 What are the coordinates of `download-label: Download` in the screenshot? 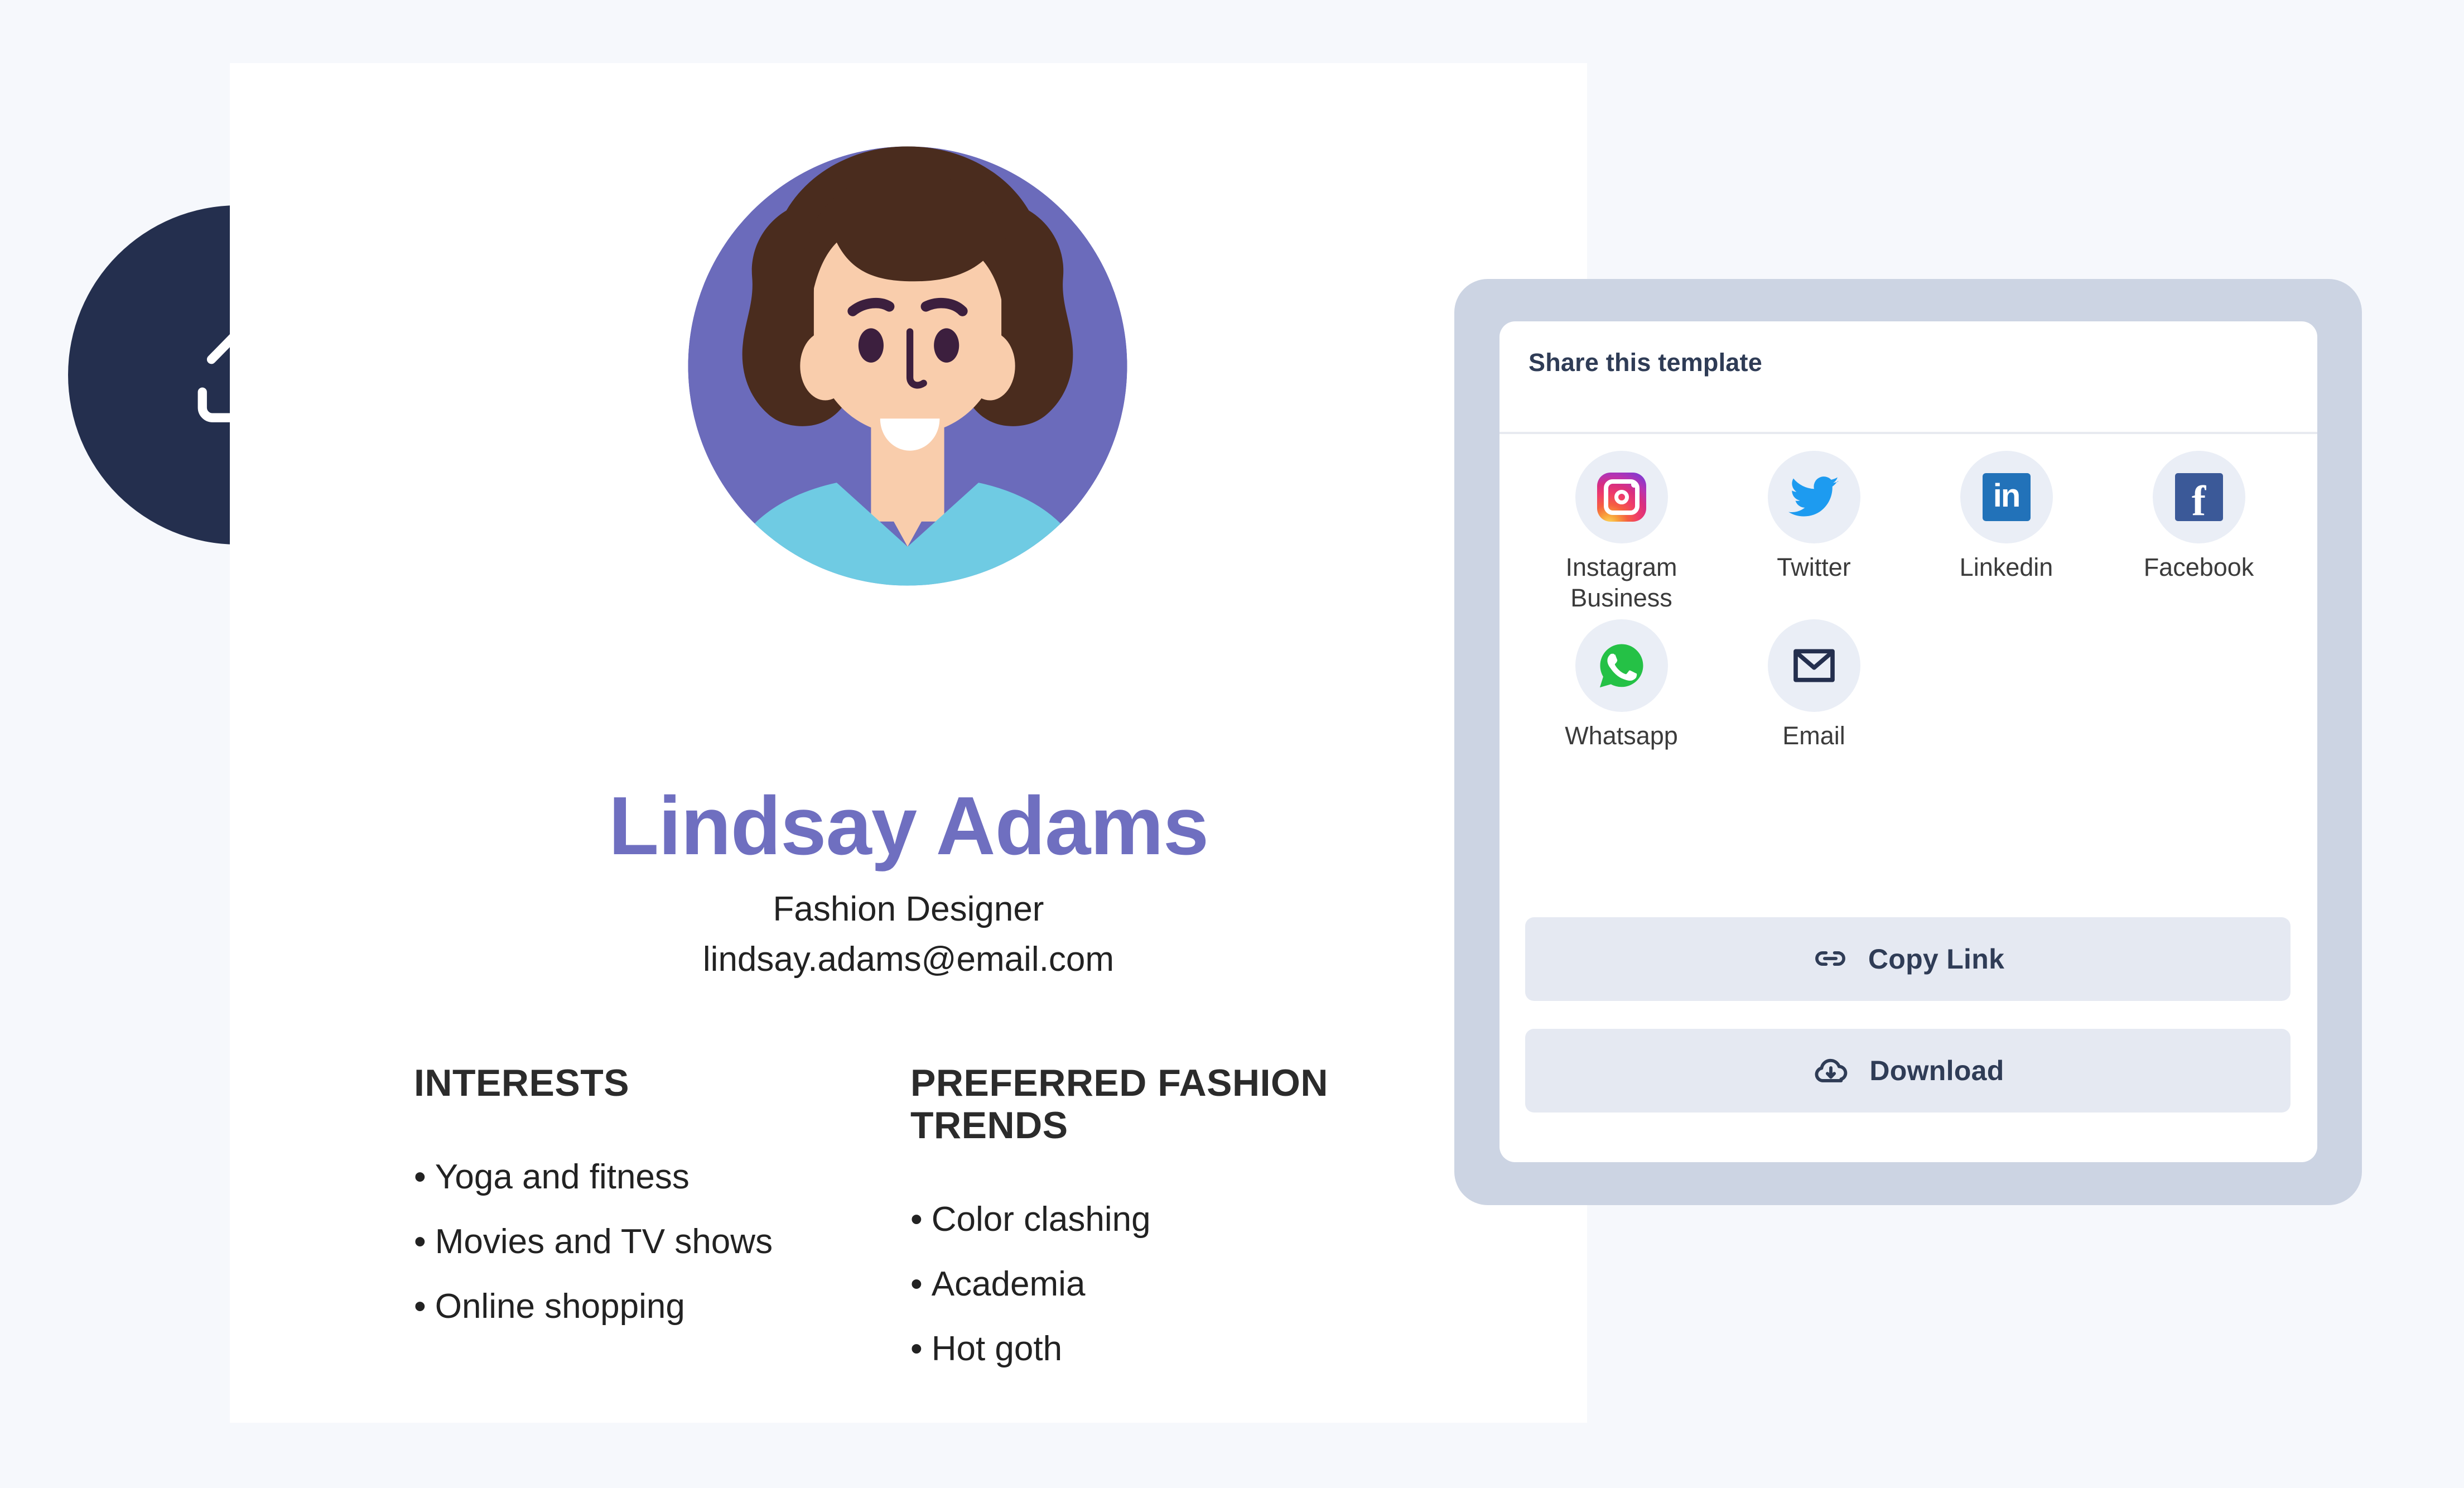 It's located at (1937, 1070).